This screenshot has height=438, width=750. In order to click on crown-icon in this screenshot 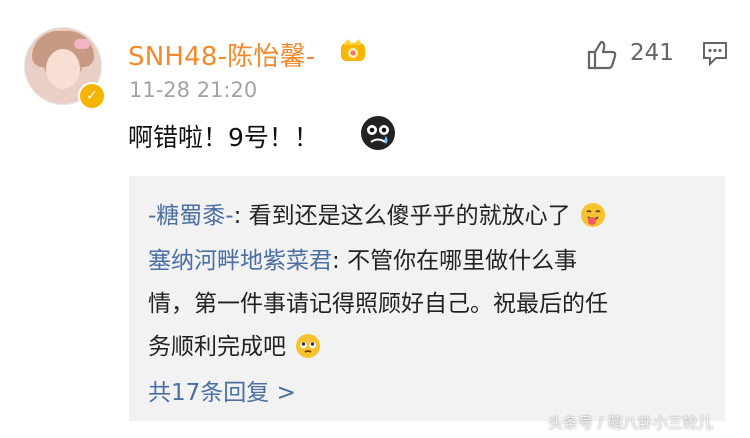, I will do `click(353, 50)`.